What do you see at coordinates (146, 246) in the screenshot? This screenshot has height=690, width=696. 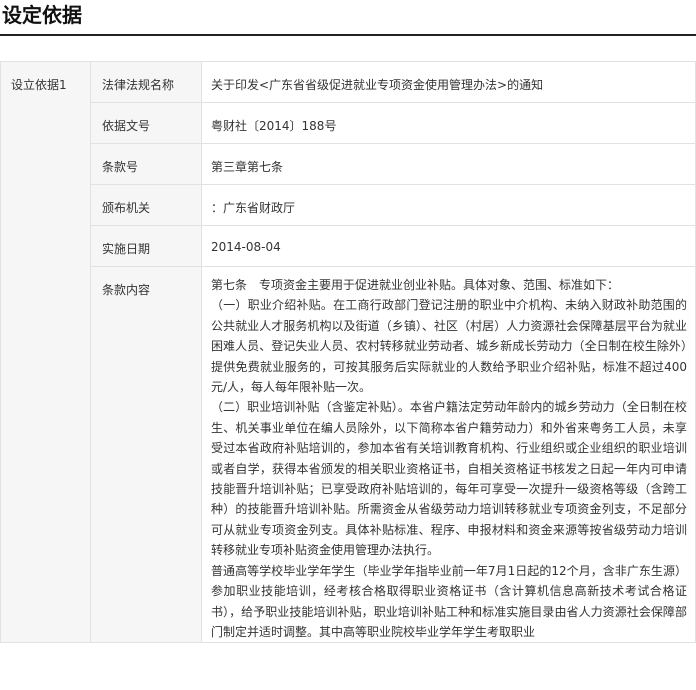 I see `row-label: 实施日期` at bounding box center [146, 246].